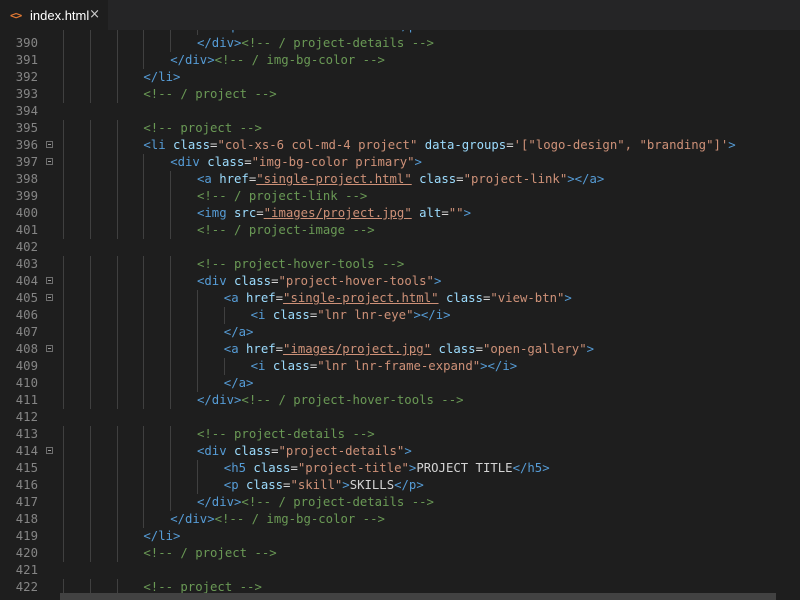 Image resolution: width=800 pixels, height=600 pixels. Describe the element at coordinates (400, 77) in the screenshot. I see `code-line: 392 </li>` at that location.